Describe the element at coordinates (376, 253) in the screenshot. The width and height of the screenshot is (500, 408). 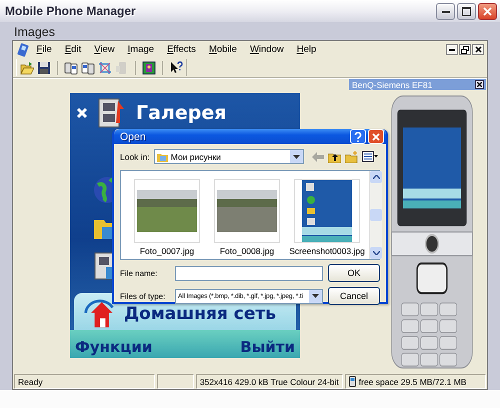
I see `scroll-down-icon` at that location.